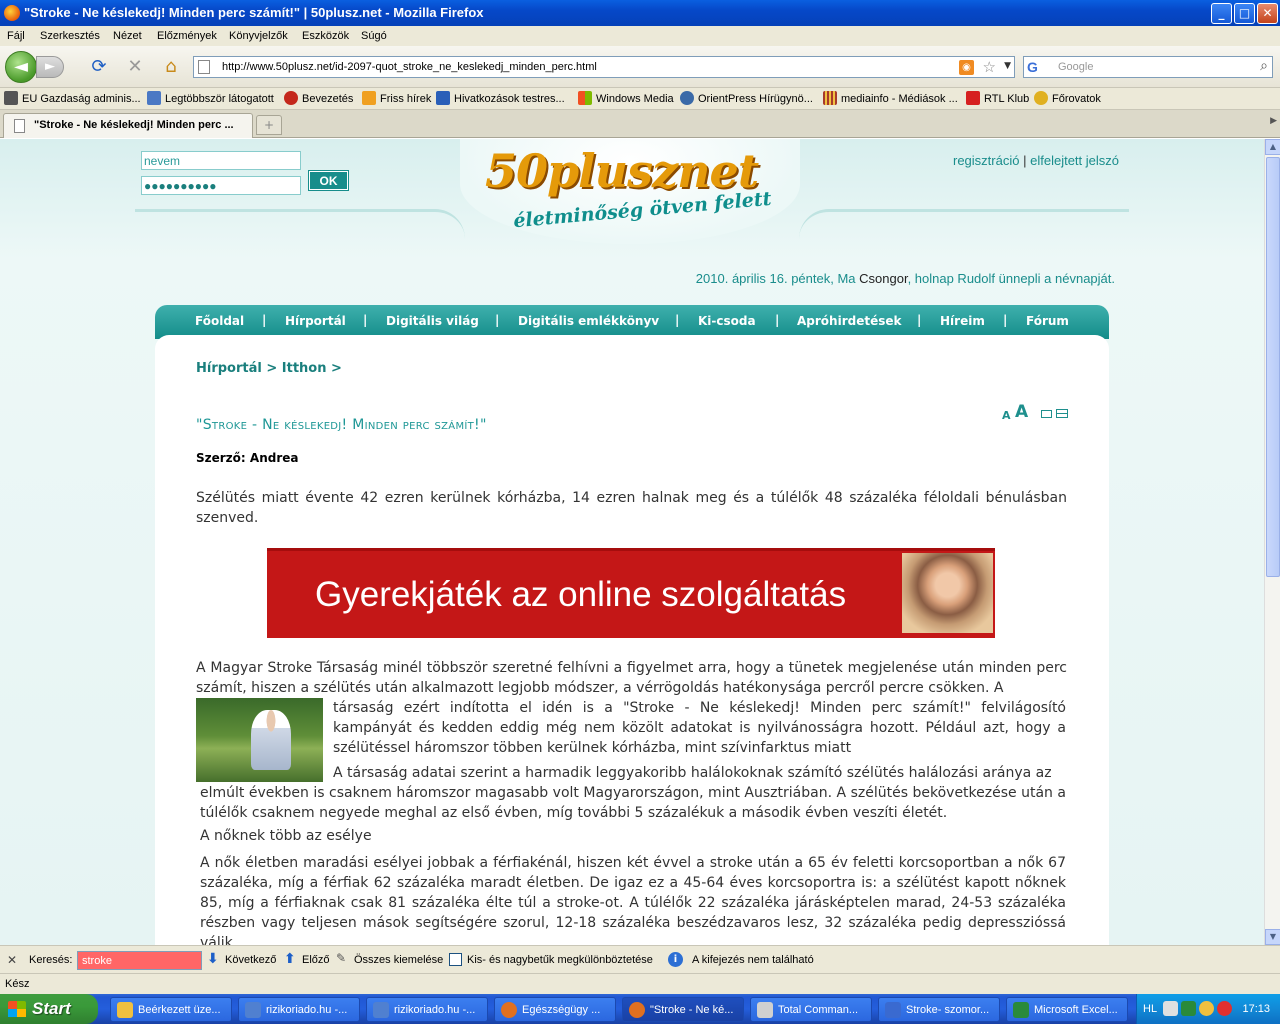 Image resolution: width=1280 pixels, height=1024 pixels. I want to click on bookmark-forovatok: Főrovatok, so click(1067, 99).